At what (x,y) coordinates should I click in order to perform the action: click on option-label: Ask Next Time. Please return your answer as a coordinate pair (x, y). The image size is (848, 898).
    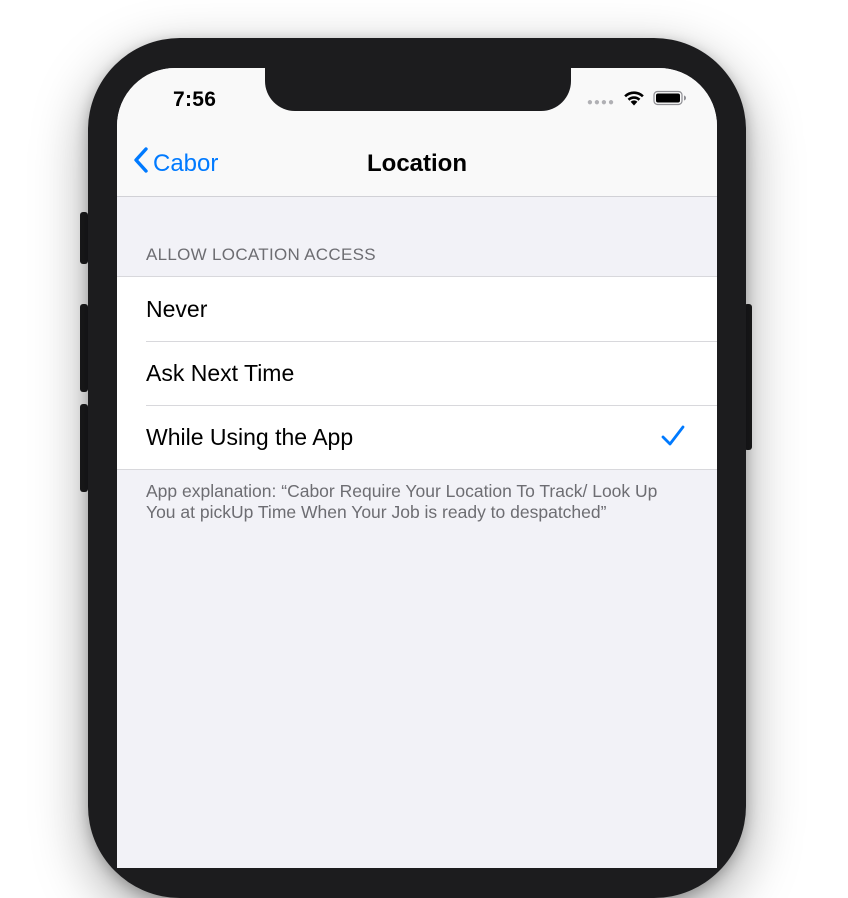
    Looking at the image, I should click on (220, 372).